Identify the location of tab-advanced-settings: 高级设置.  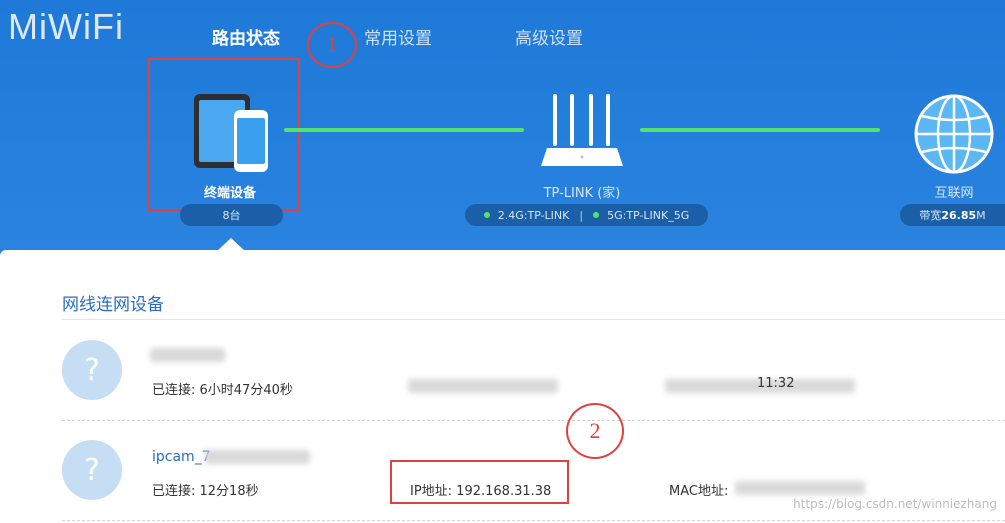
(549, 36).